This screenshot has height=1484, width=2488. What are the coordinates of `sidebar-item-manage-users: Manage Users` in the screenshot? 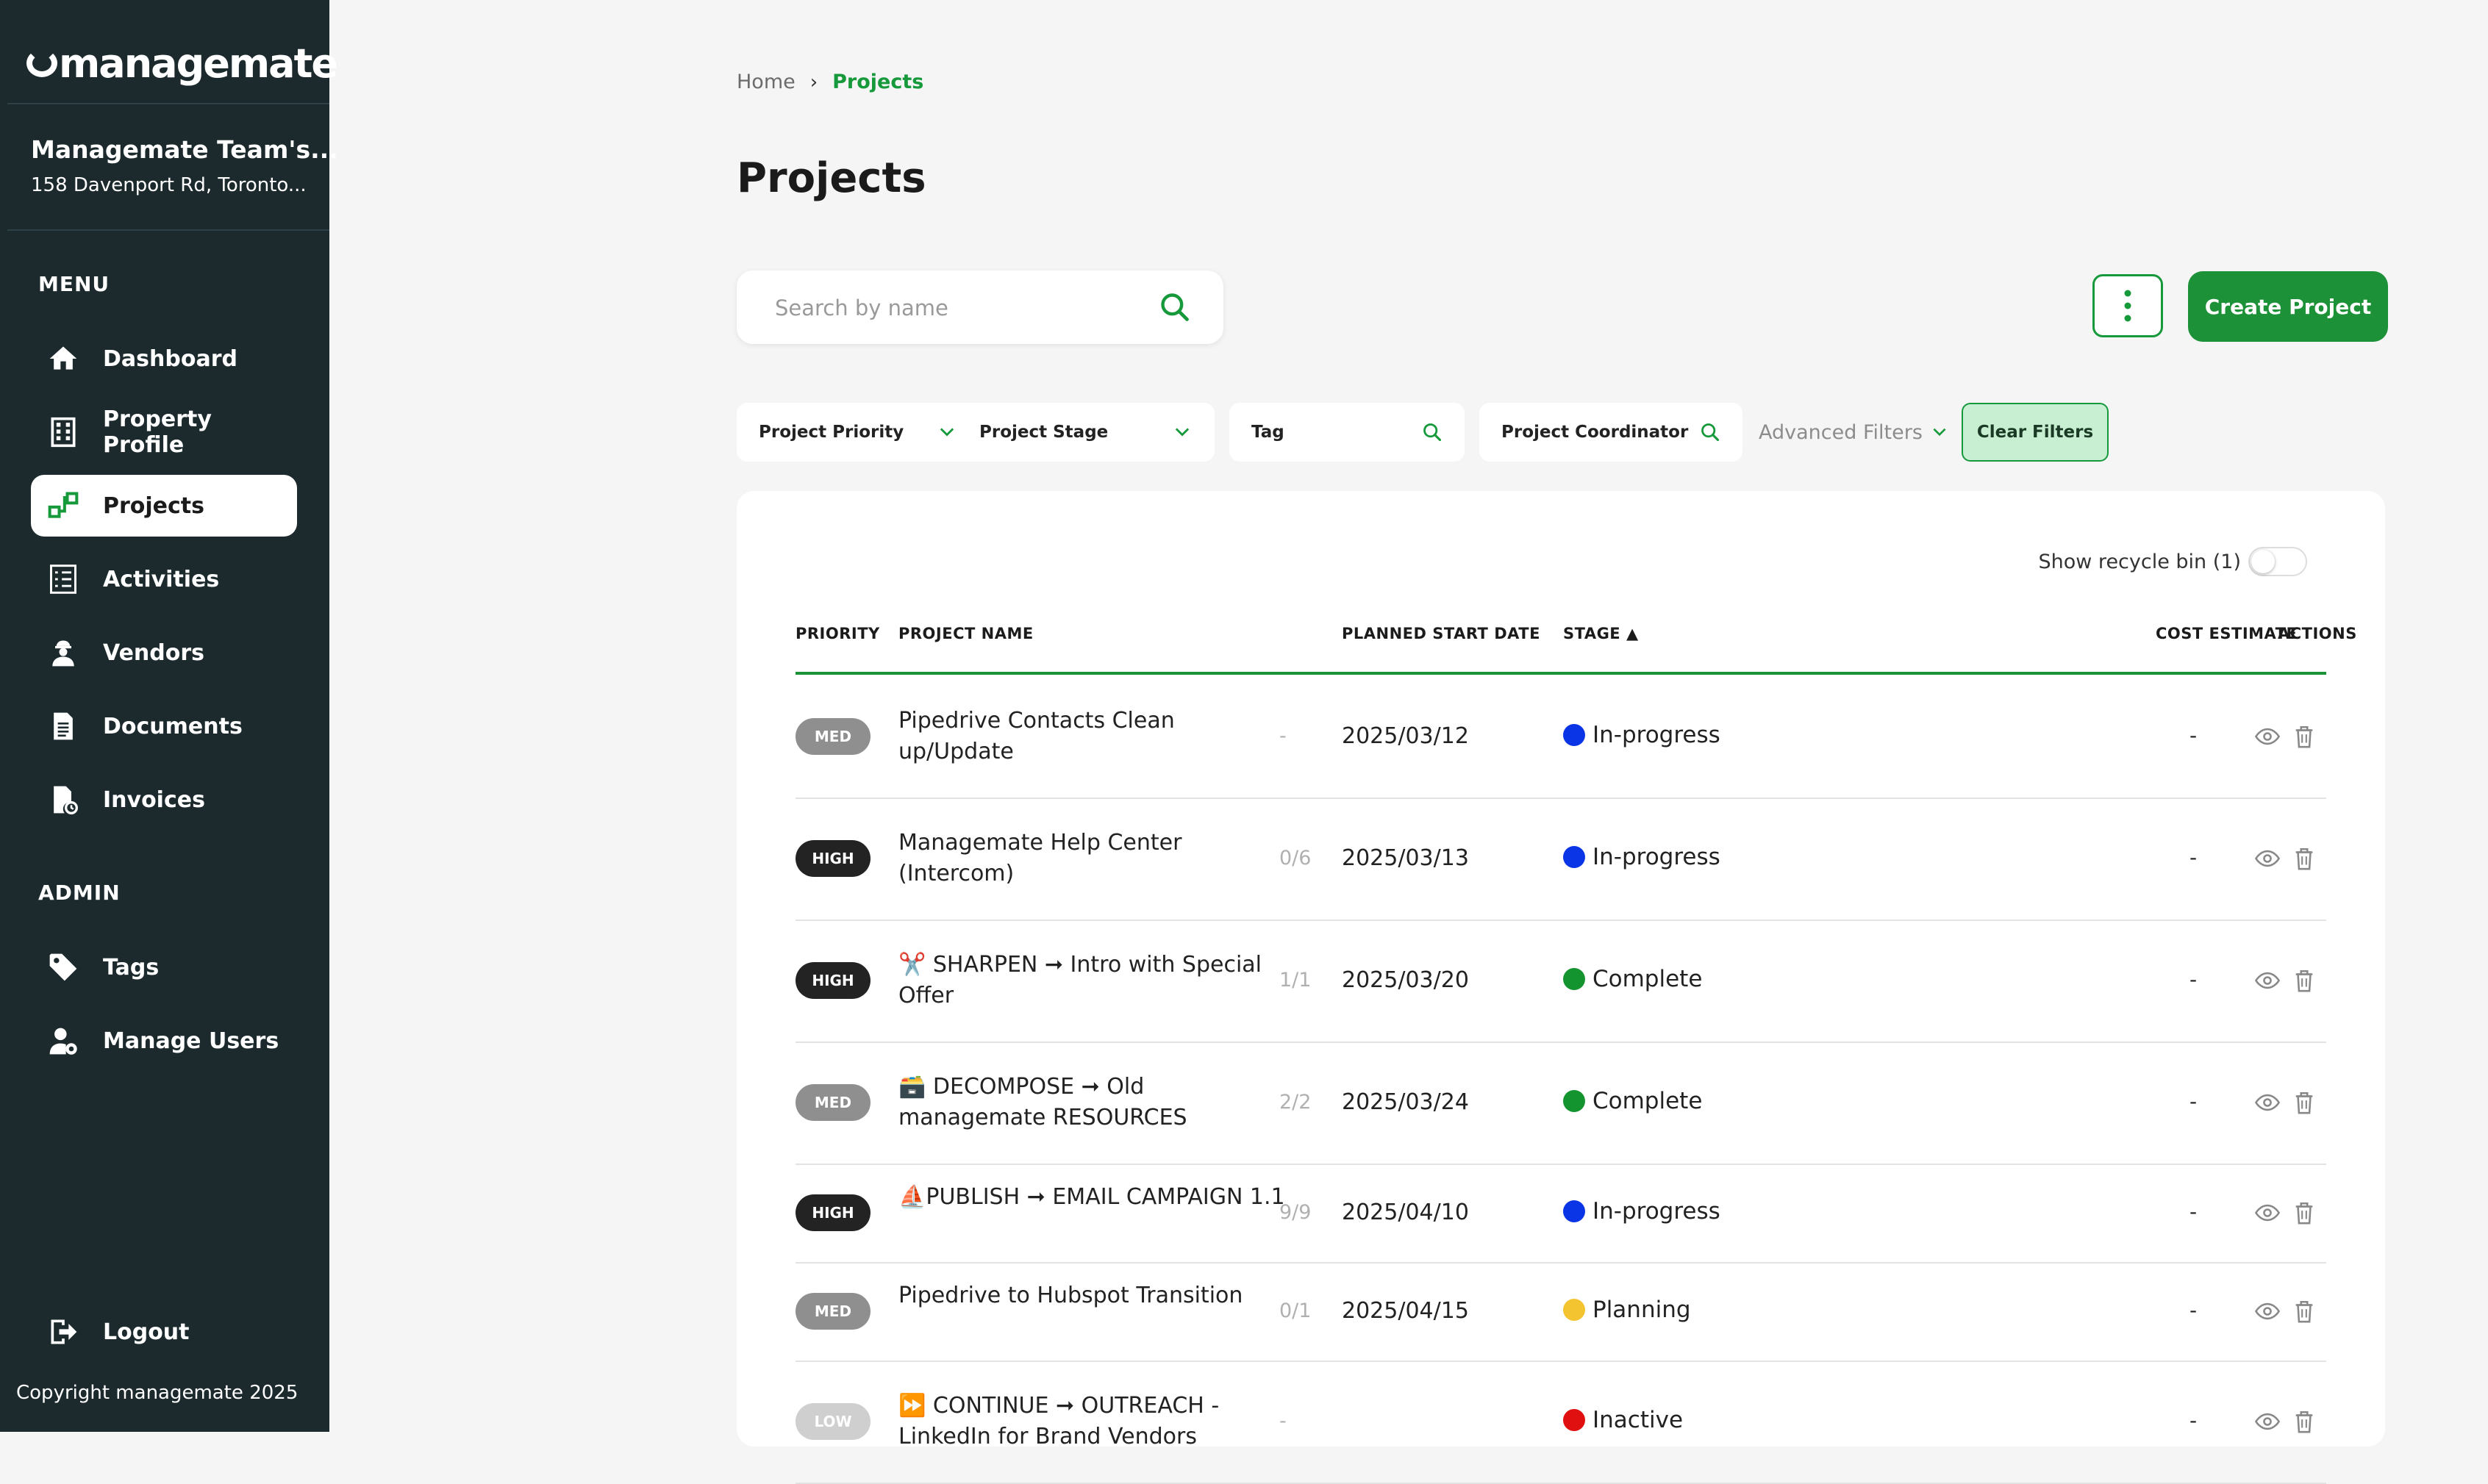 It's located at (164, 1041).